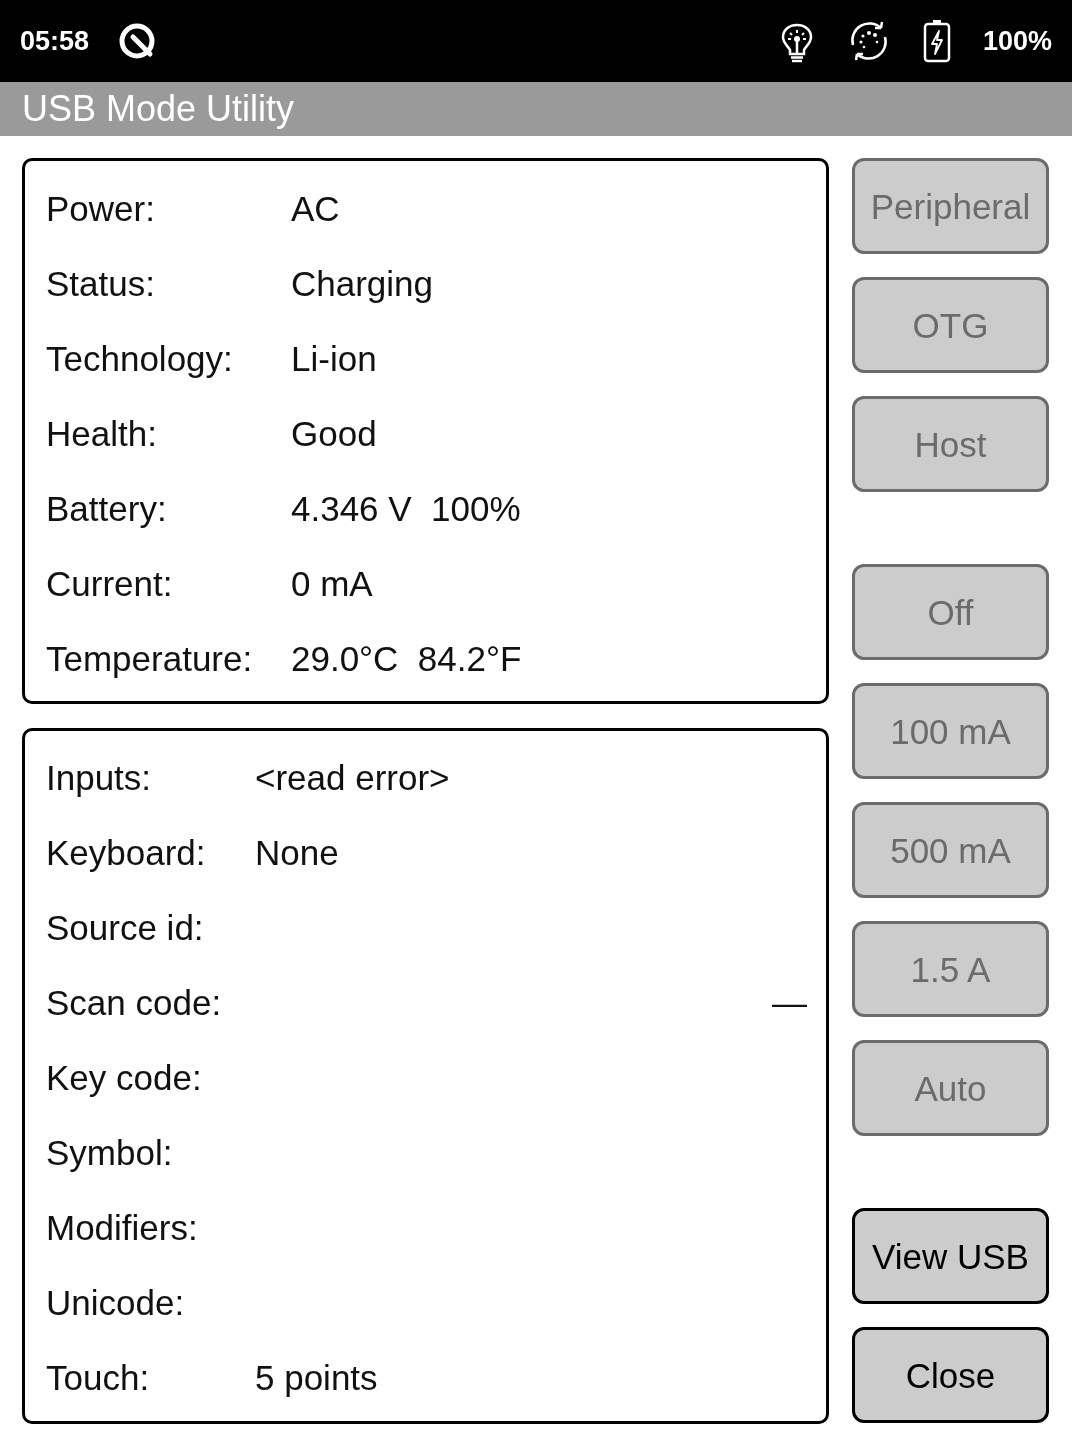 Image resolution: width=1072 pixels, height=1448 pixels. What do you see at coordinates (936, 41) in the screenshot?
I see `battery-charging-icon` at bounding box center [936, 41].